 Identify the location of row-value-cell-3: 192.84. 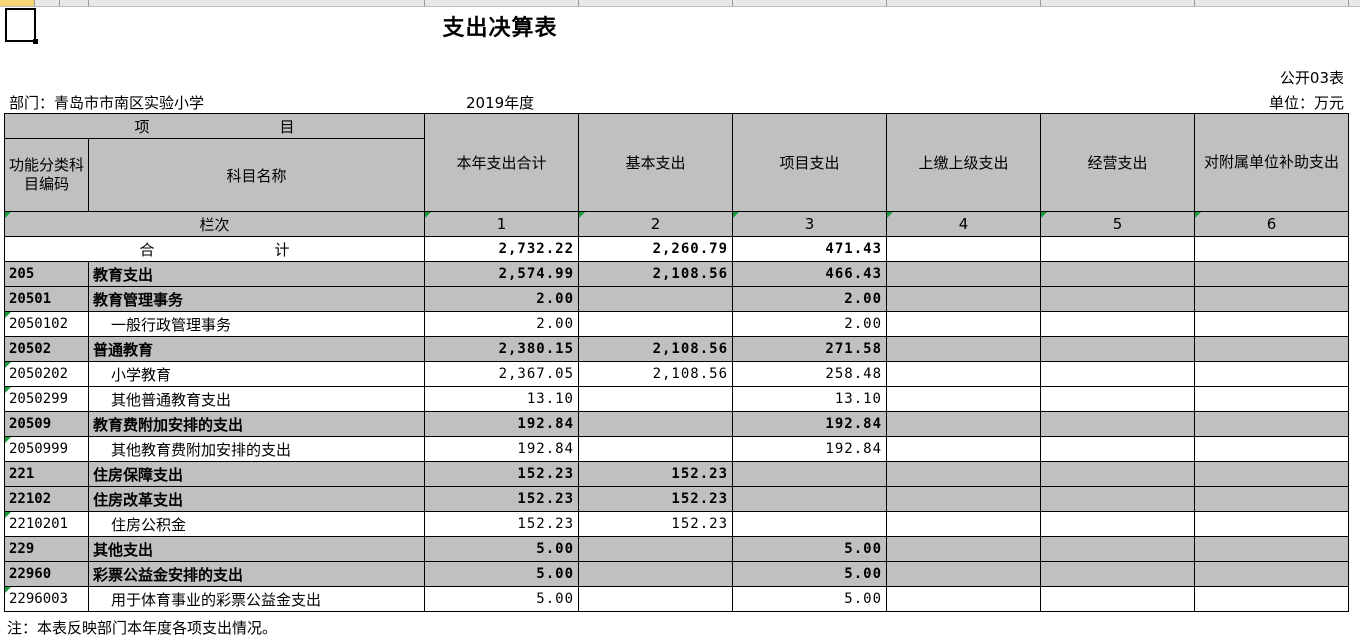
(809, 449).